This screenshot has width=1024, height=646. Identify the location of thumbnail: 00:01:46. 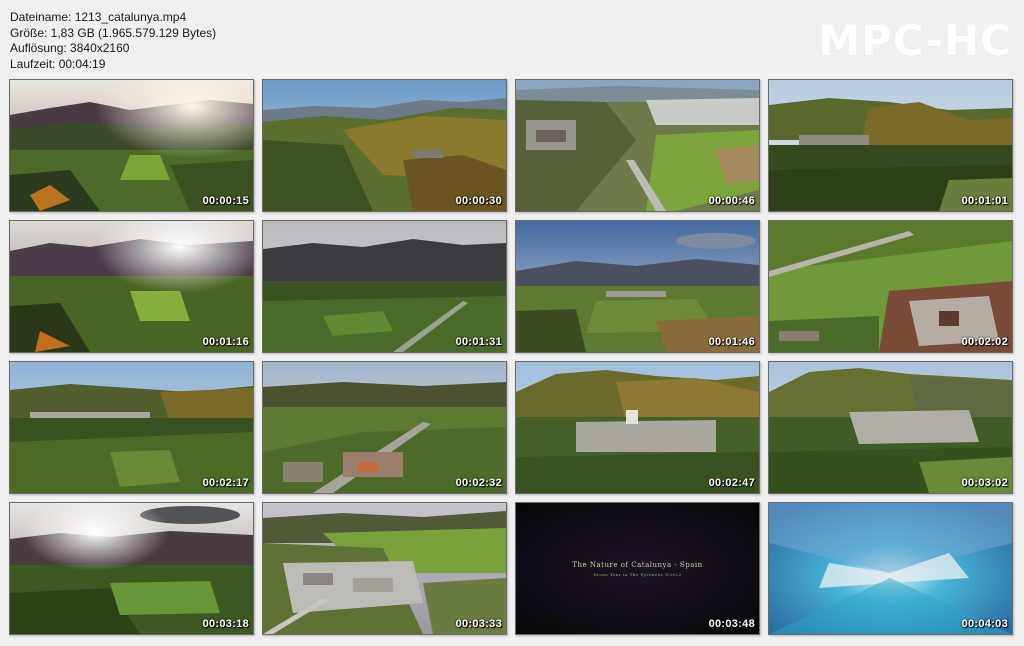
(637, 286).